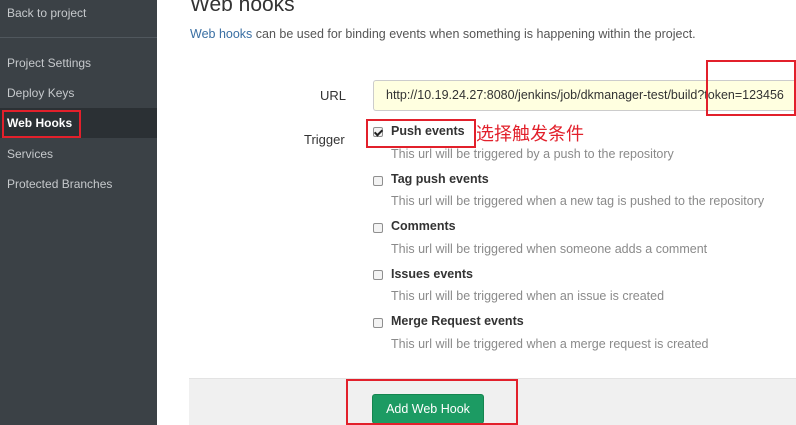 This screenshot has width=796, height=425. Describe the element at coordinates (59, 184) in the screenshot. I see `sidebar-item-protected-branches: Protected Branches` at that location.